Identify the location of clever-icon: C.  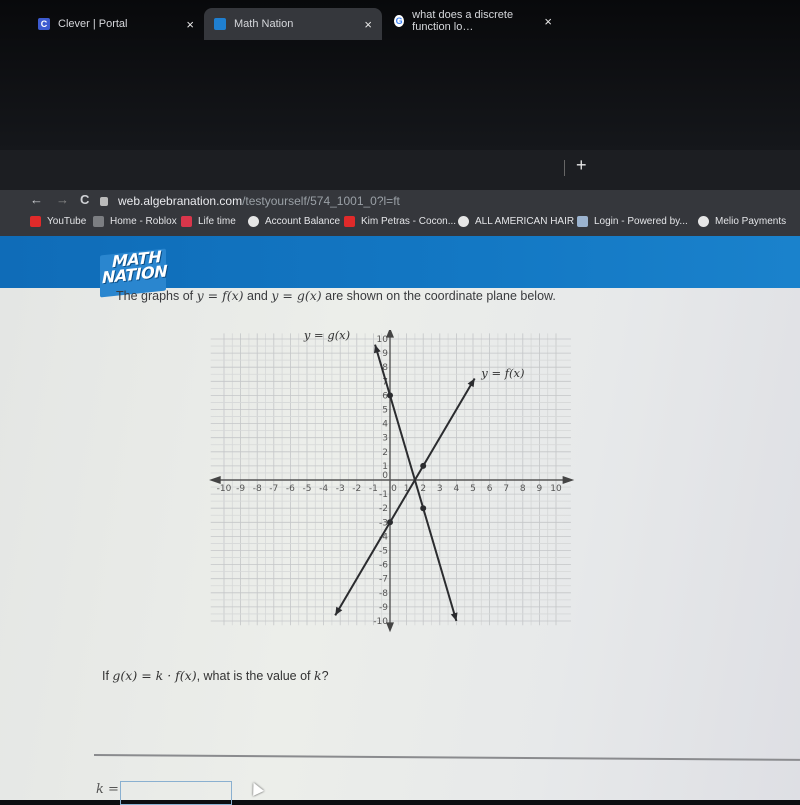
(44, 24).